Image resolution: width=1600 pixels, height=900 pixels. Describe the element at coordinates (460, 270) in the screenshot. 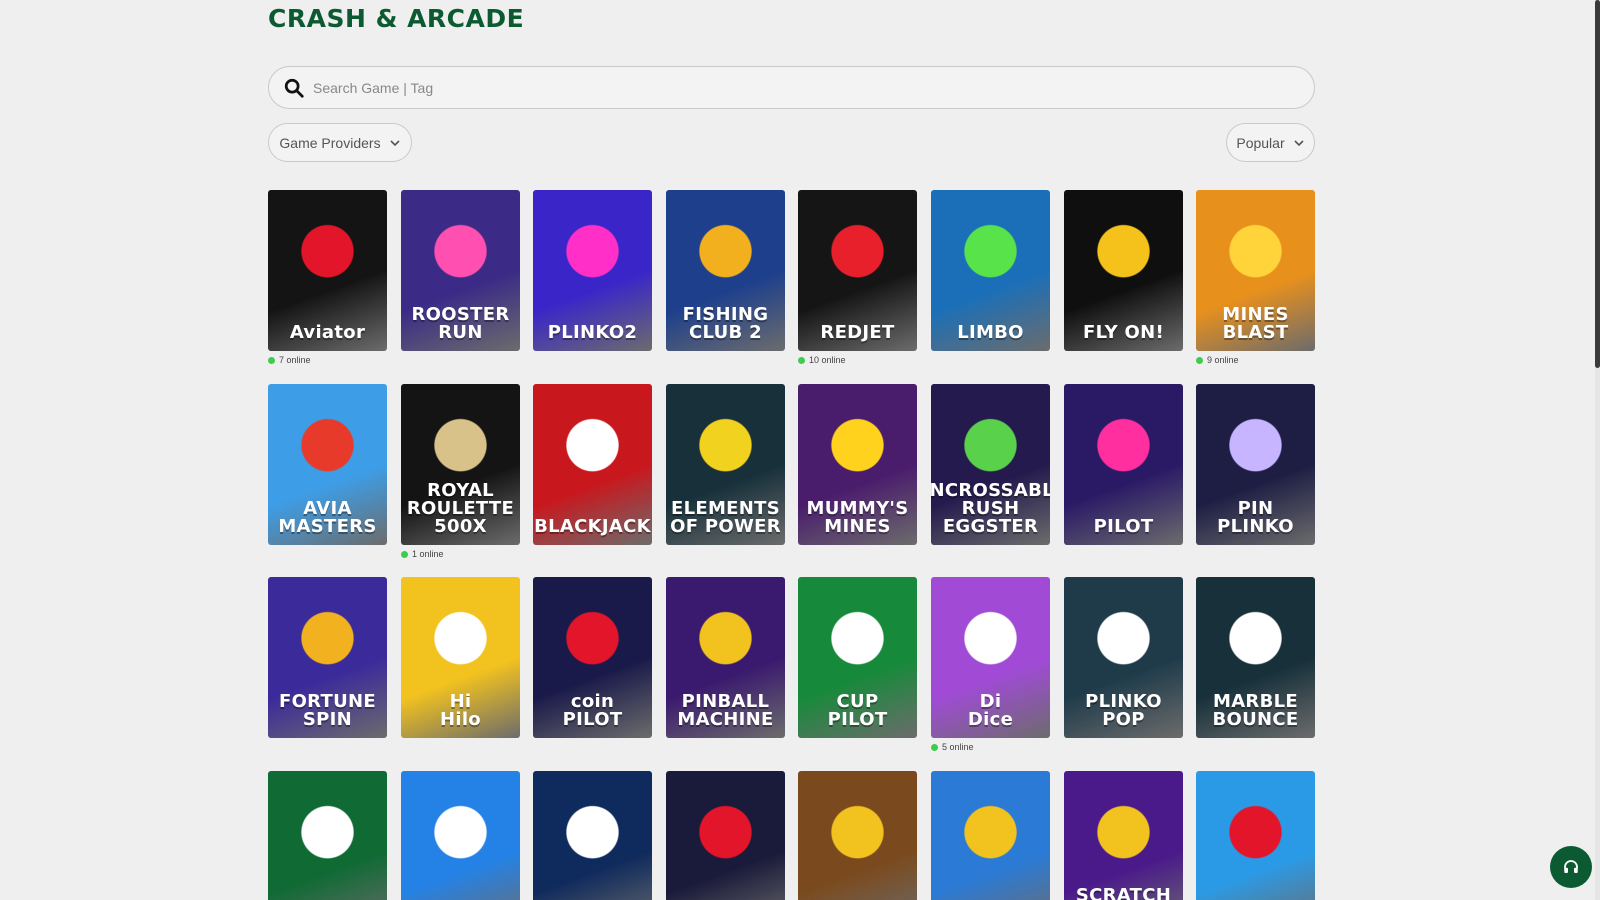

I see `game-tile: ROOSTER RUN` at that location.